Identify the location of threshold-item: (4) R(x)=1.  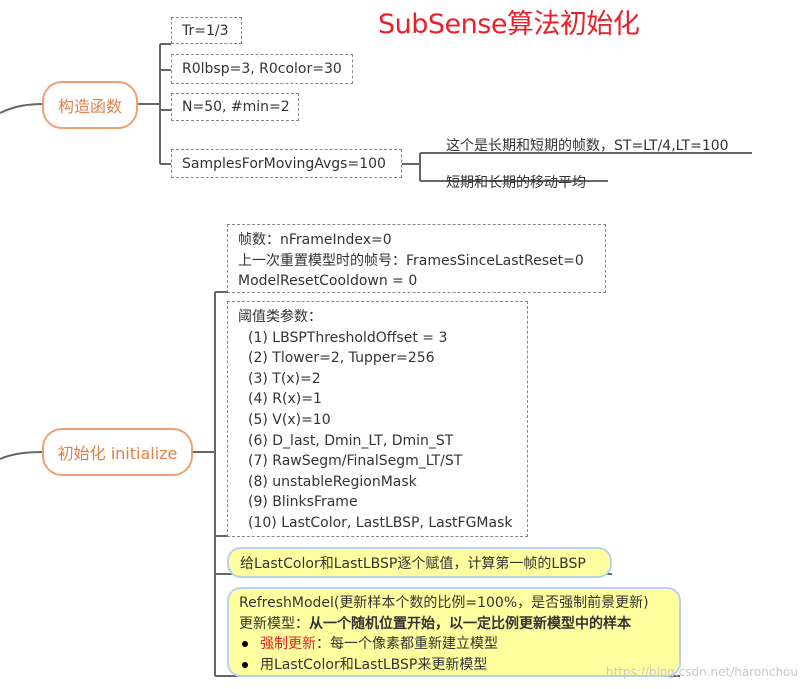
(285, 399).